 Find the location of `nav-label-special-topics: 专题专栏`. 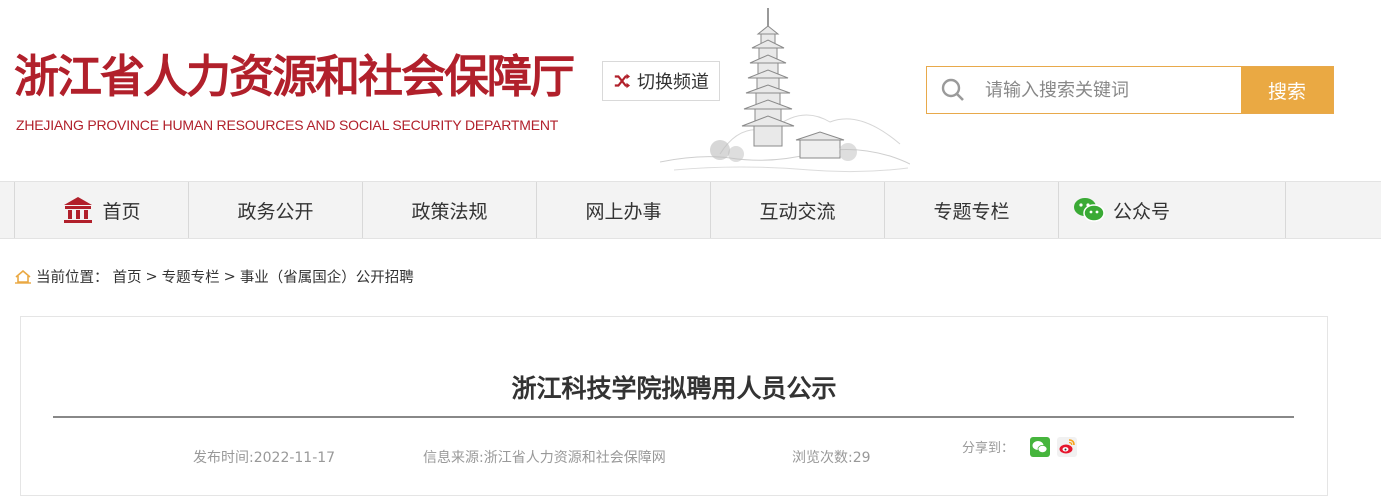

nav-label-special-topics: 专题专栏 is located at coordinates (971, 211).